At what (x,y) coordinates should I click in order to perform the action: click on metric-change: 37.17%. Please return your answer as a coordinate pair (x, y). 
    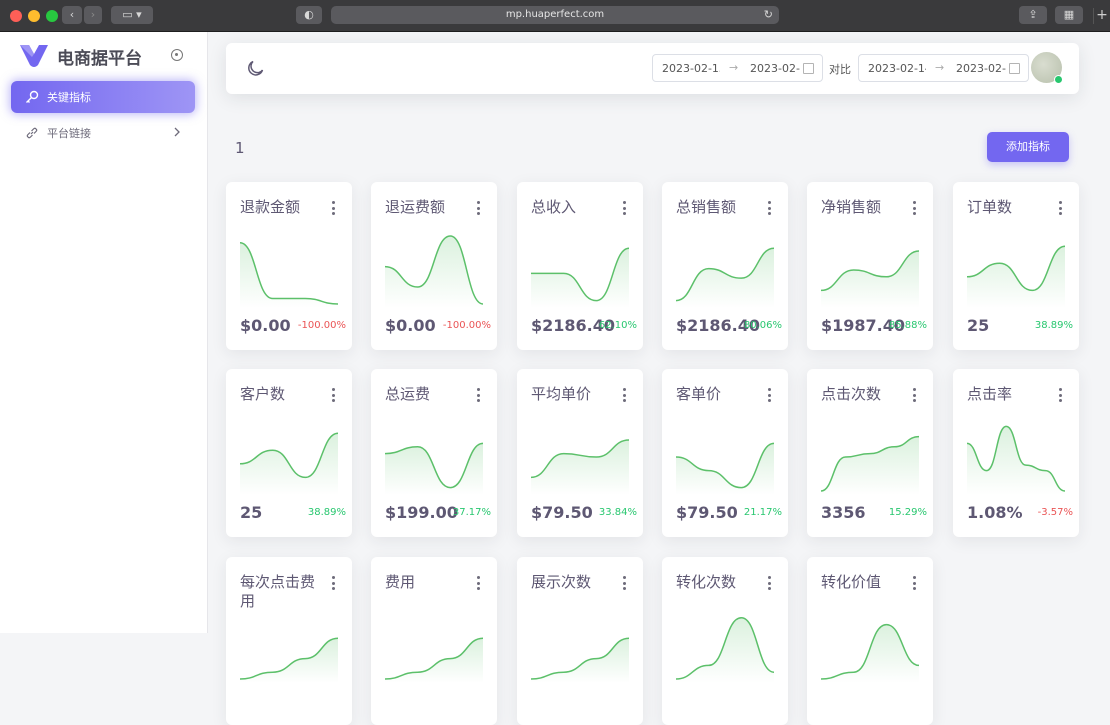
    Looking at the image, I should click on (471, 512).